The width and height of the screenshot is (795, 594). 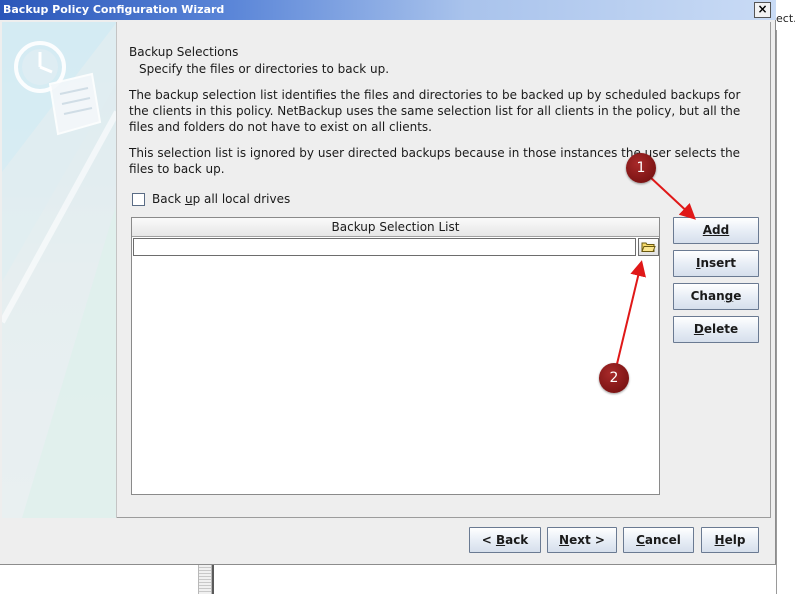 I want to click on background-divider-vertical, so click(x=213, y=579).